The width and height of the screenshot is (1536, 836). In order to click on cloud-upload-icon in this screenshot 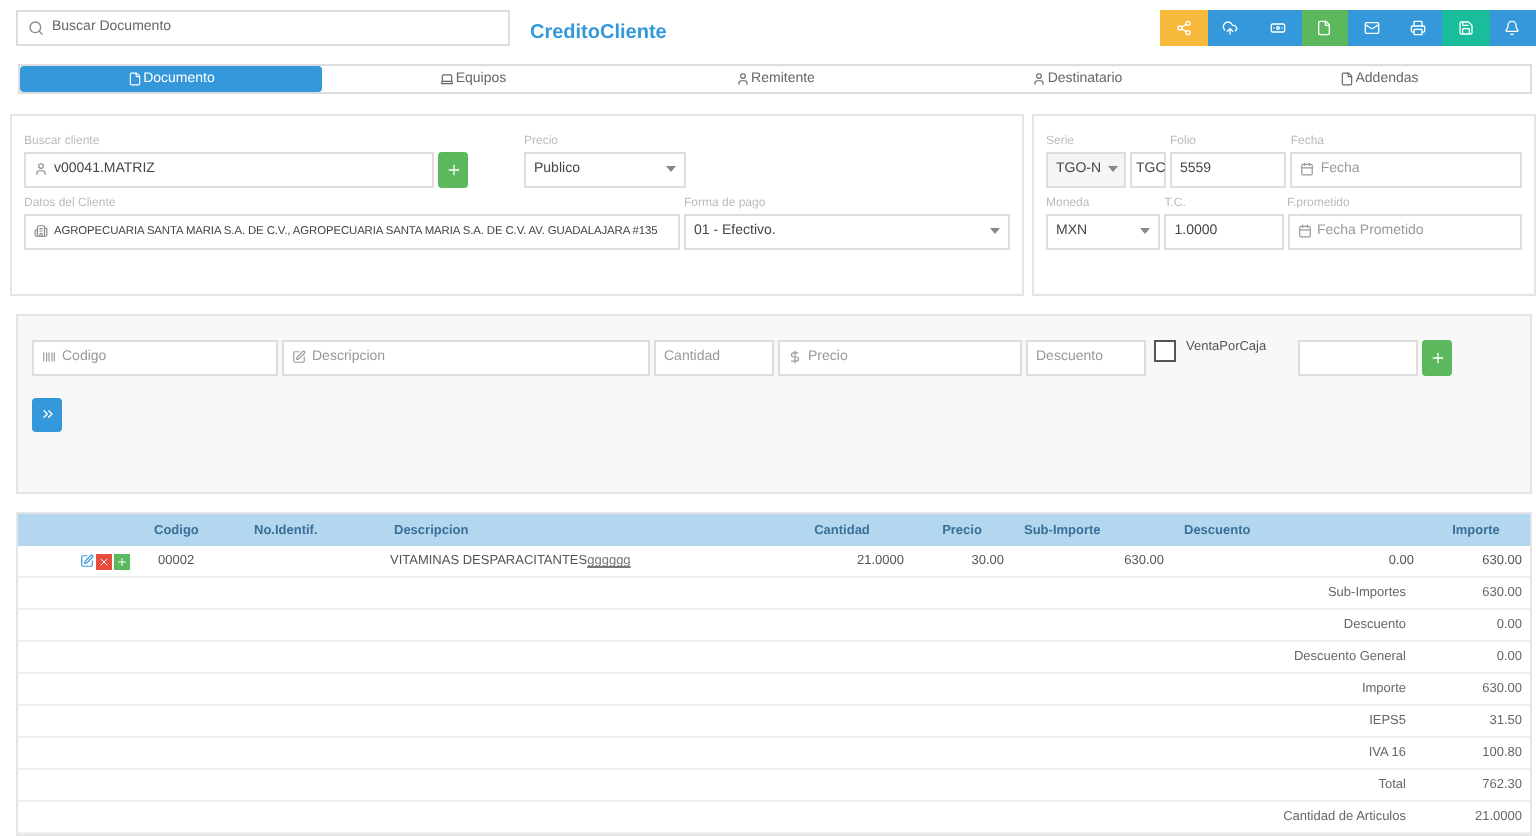, I will do `click(1230, 27)`.